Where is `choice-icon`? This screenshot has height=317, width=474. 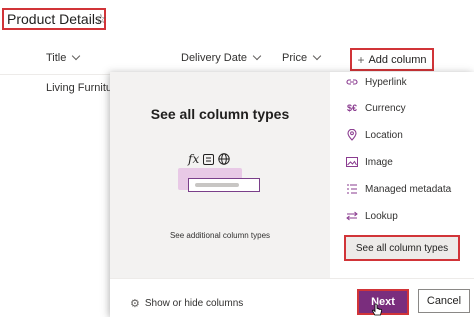 choice-icon is located at coordinates (209, 159).